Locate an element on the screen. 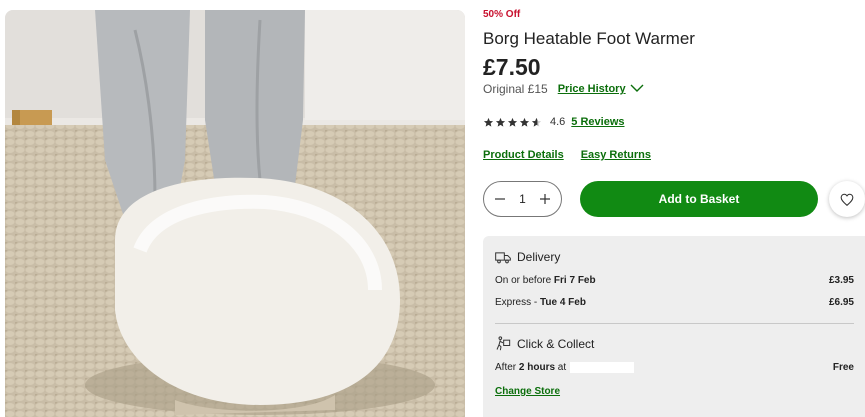 This screenshot has height=417, width=865. delivery-heading: Delivery is located at coordinates (527, 257).